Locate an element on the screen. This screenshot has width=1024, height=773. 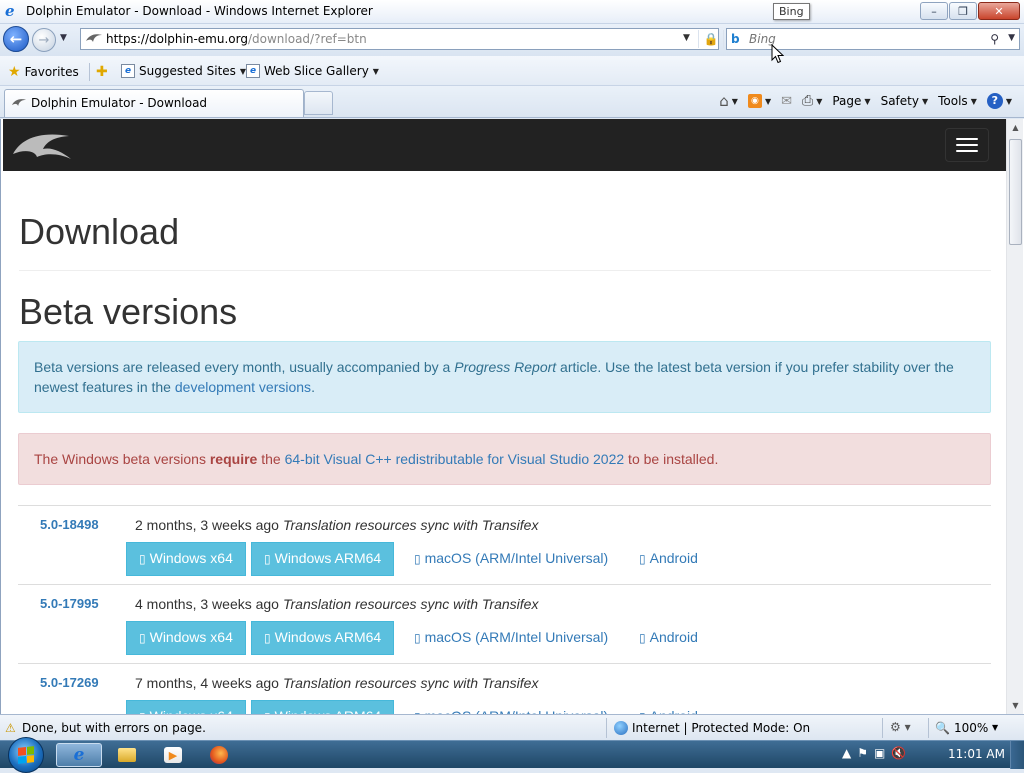
rss-feed-icon: ◉ is located at coordinates (754, 101).